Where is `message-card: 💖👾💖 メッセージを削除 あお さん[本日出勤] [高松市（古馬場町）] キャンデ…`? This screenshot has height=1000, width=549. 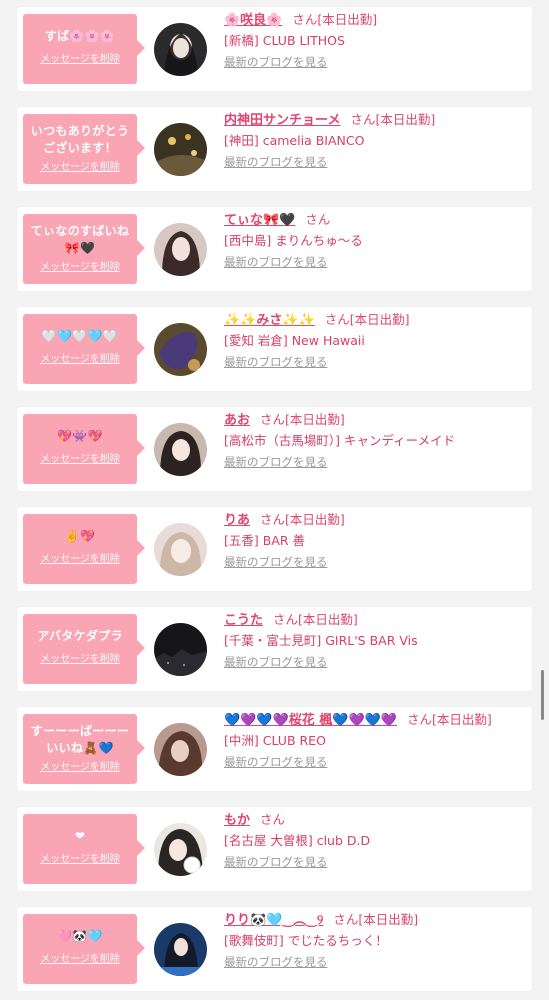
message-card: 💖👾💖 メッセージを削除 あお さん[本日出勤] [高松市（古馬場町）] キャンデ… is located at coordinates (274, 449).